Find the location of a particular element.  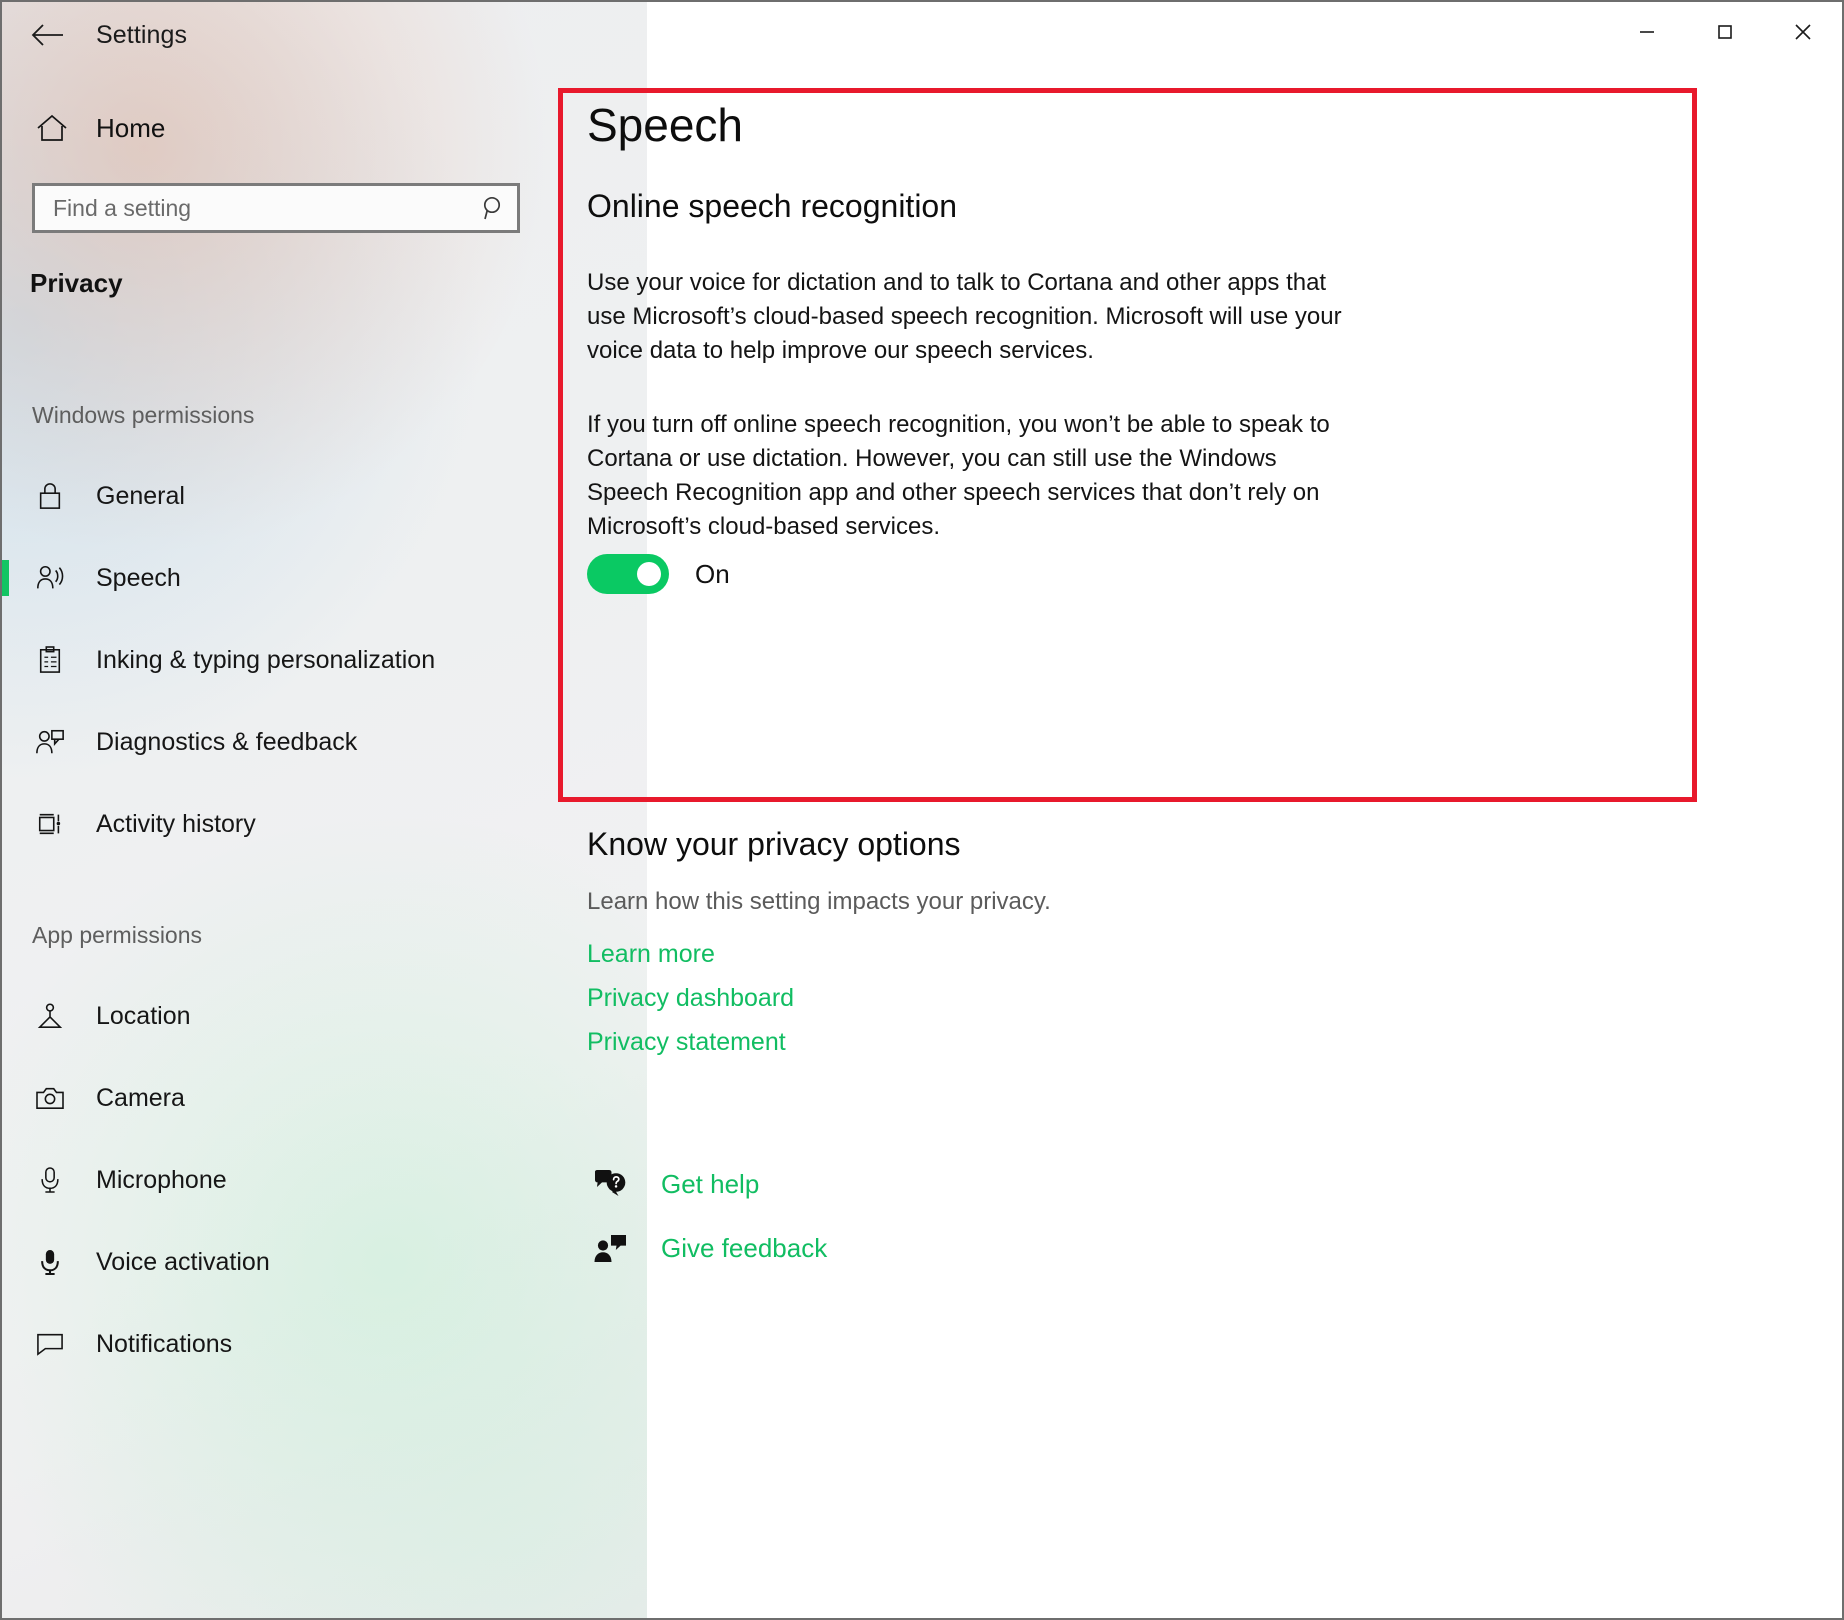

search-box is located at coordinates (276, 208).